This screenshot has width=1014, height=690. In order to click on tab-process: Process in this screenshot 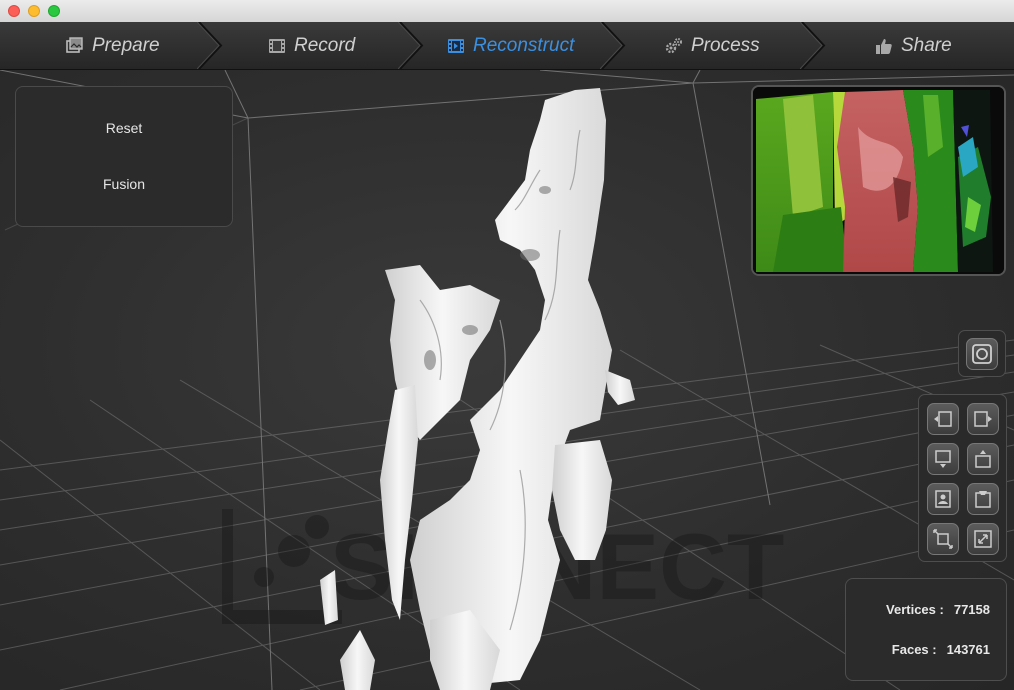, I will do `click(712, 45)`.